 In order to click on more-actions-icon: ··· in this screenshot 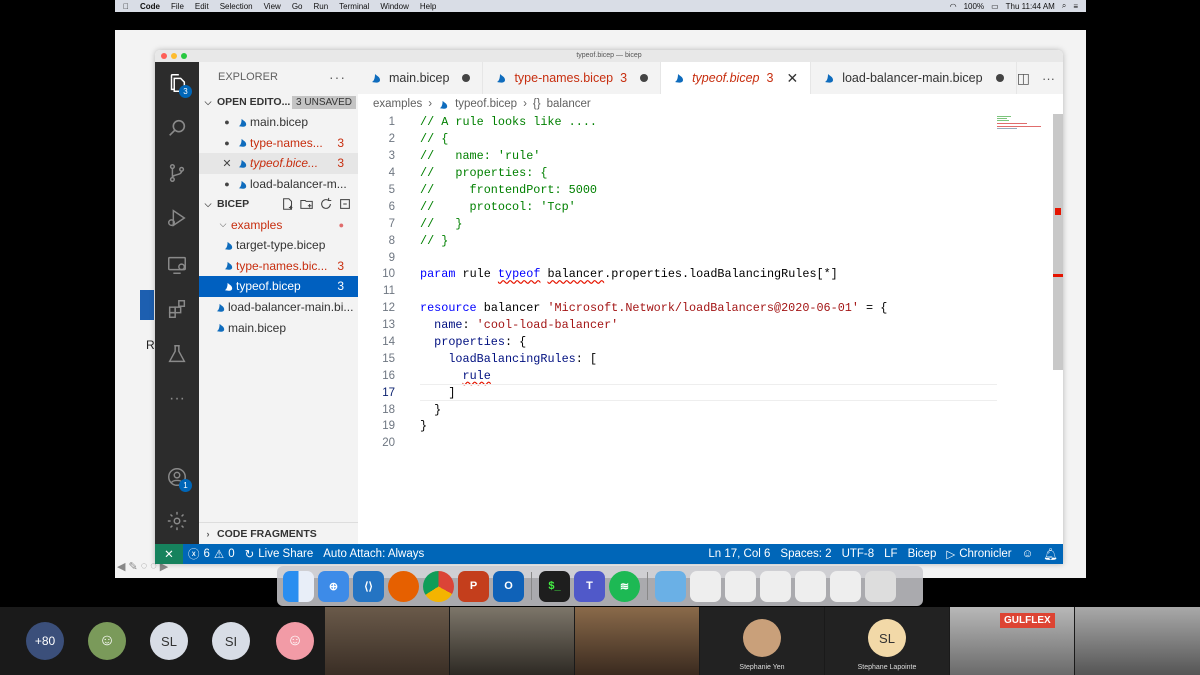, I will do `click(1048, 78)`.